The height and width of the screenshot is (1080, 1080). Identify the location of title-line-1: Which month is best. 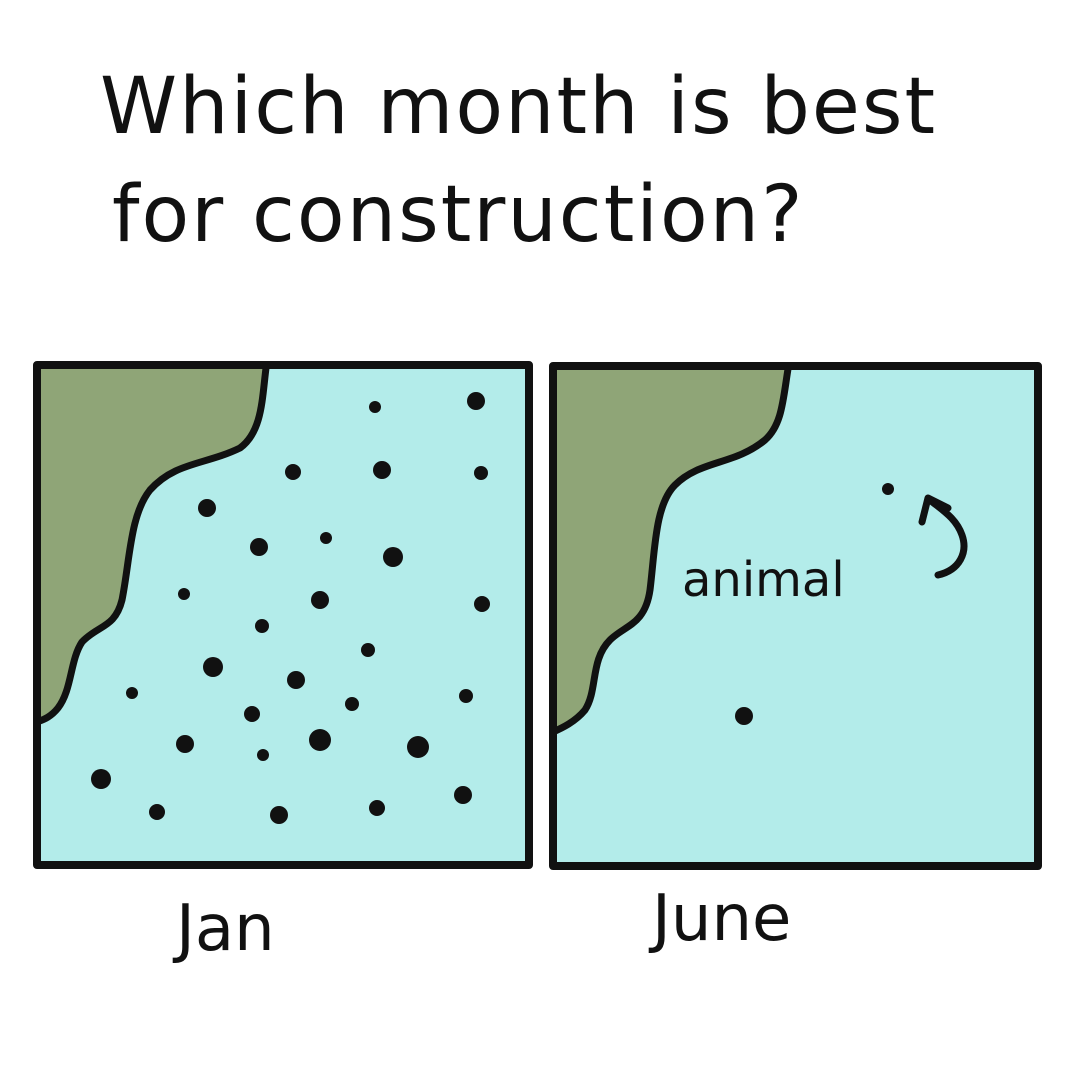
(519, 107).